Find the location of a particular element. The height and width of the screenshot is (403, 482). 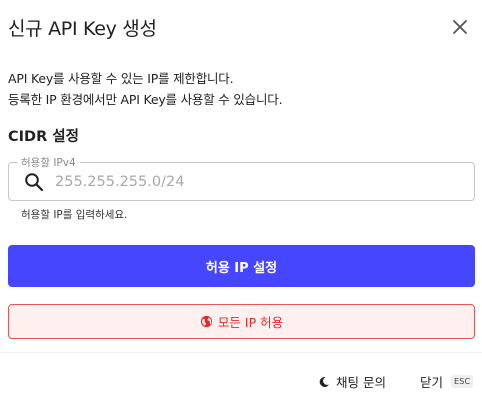

close-label: 닫기 is located at coordinates (432, 382).